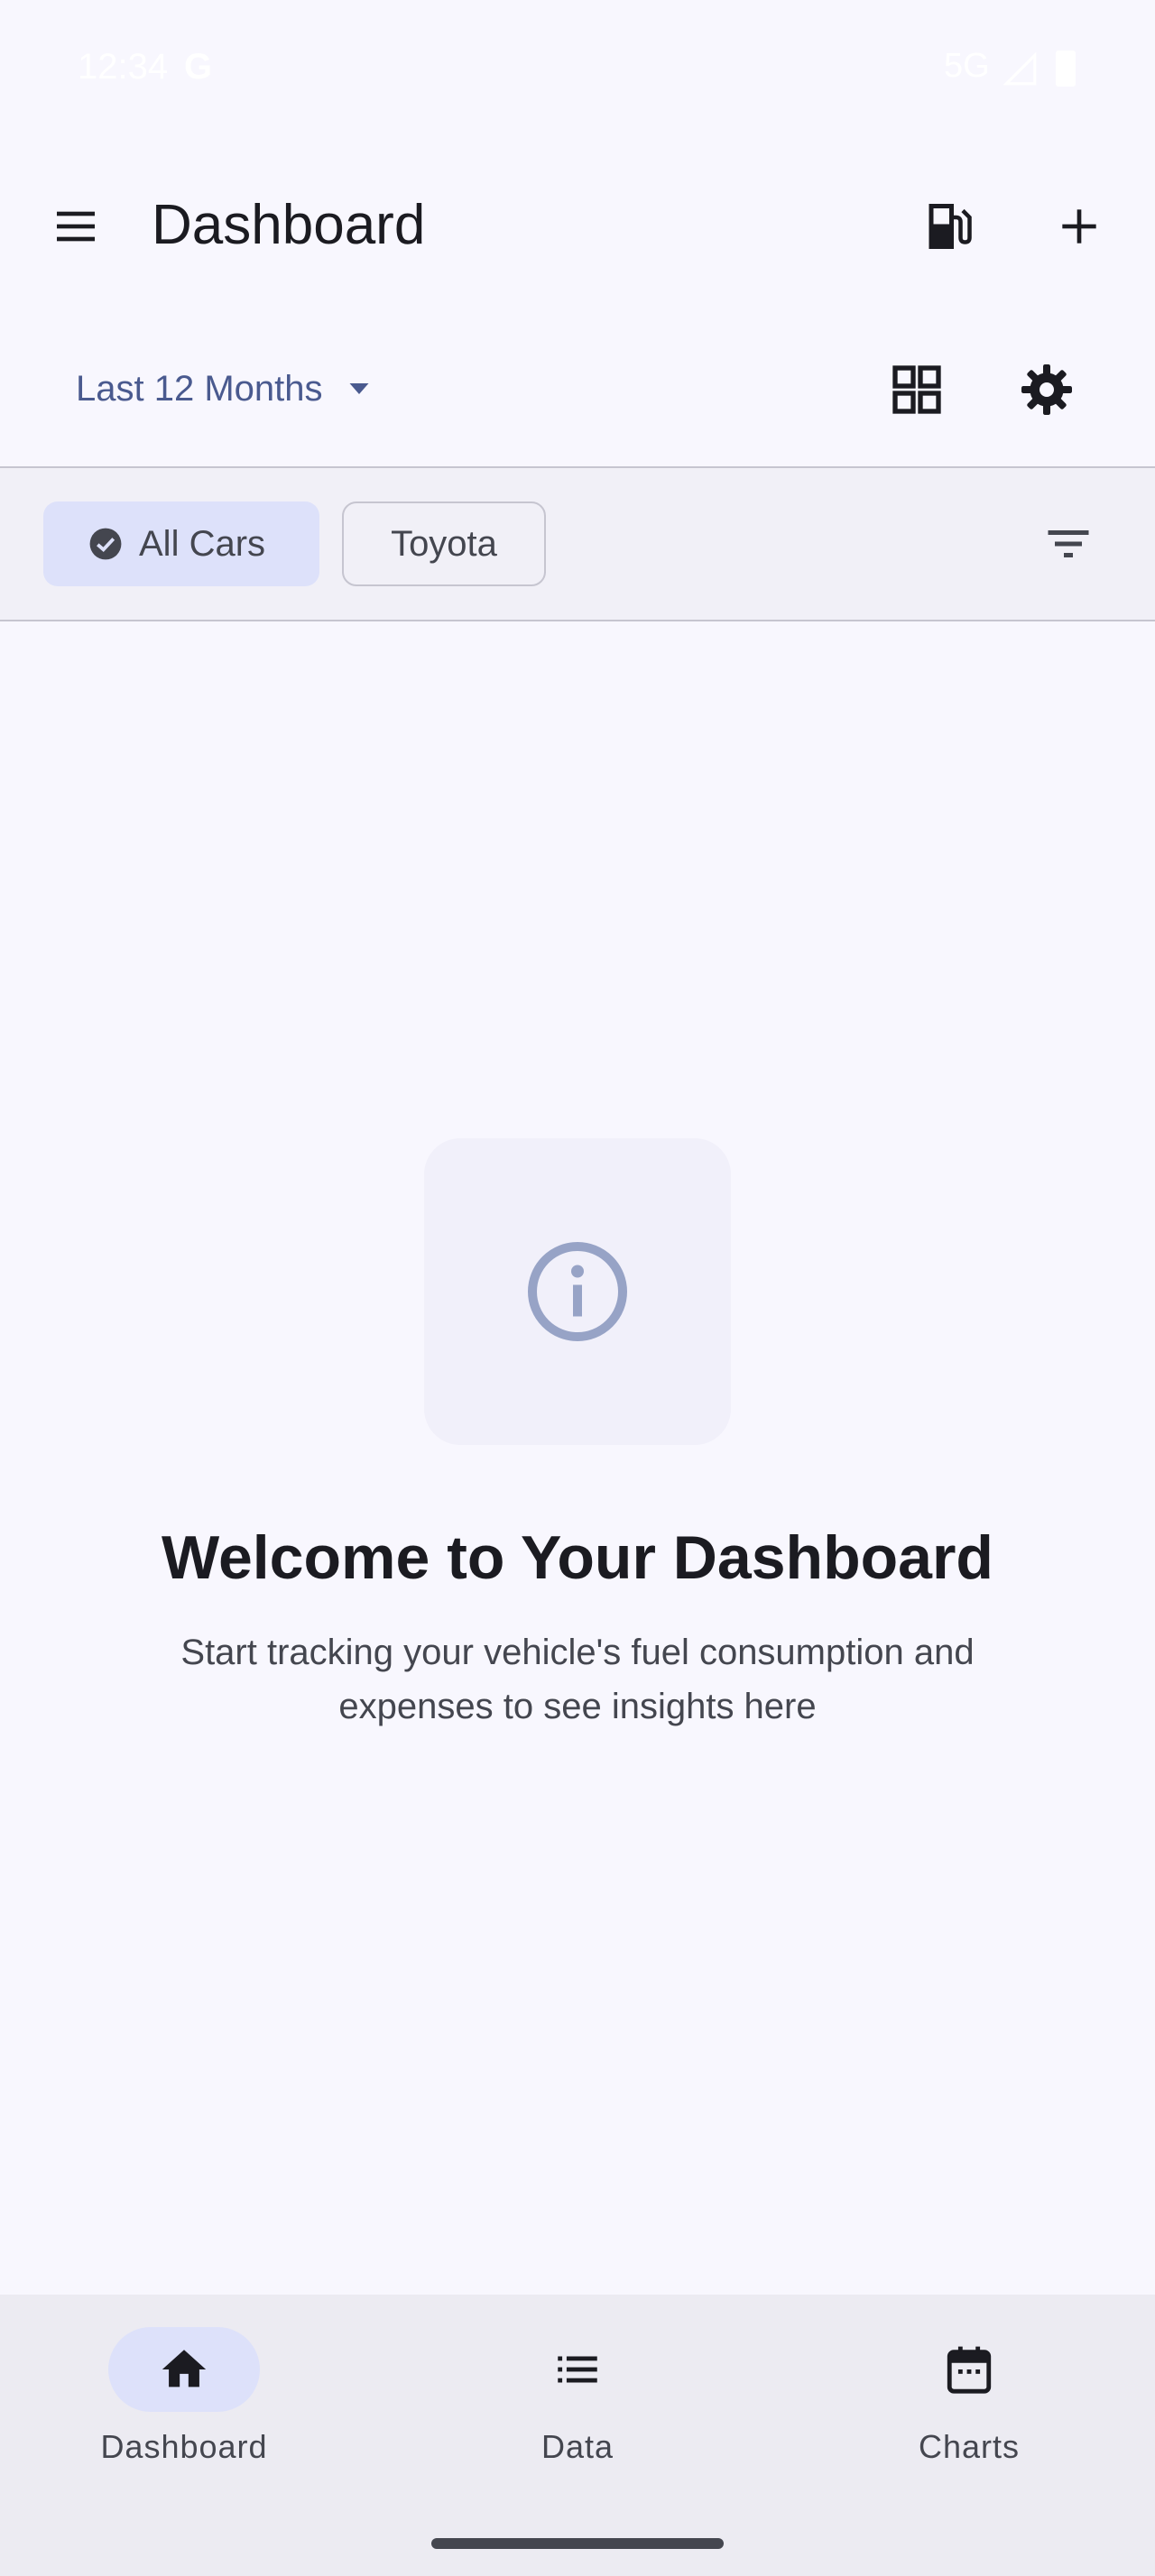 This screenshot has height=2576, width=1155. I want to click on nav-label: Charts, so click(970, 2447).